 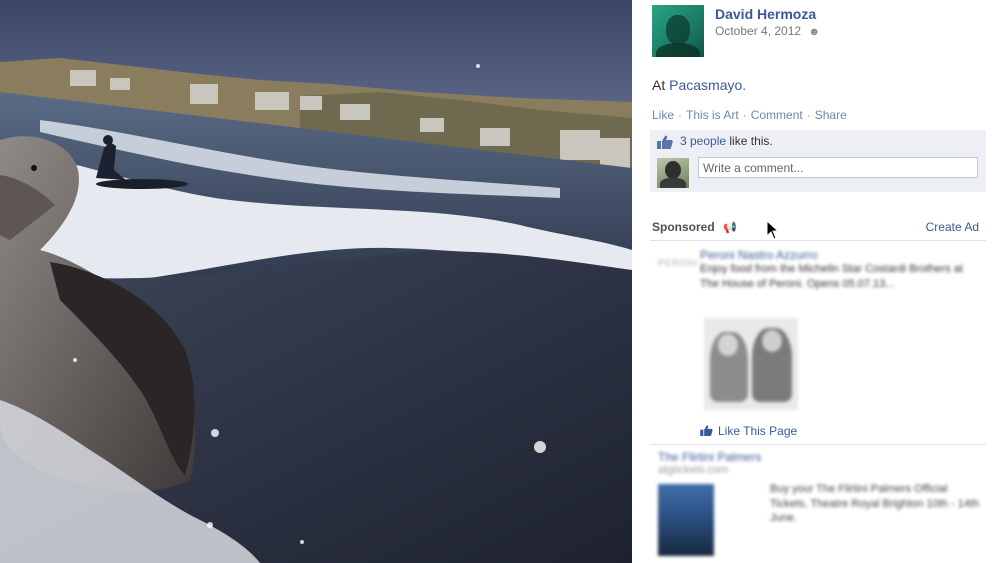 I want to click on viewer-avatar, so click(x=673, y=173).